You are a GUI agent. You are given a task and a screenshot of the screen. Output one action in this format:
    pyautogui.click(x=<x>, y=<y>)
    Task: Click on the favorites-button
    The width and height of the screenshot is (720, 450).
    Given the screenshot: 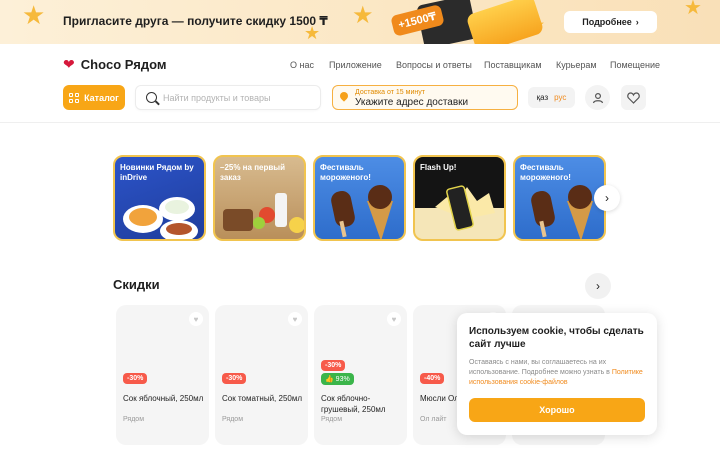 What is the action you would take?
    pyautogui.click(x=633, y=97)
    